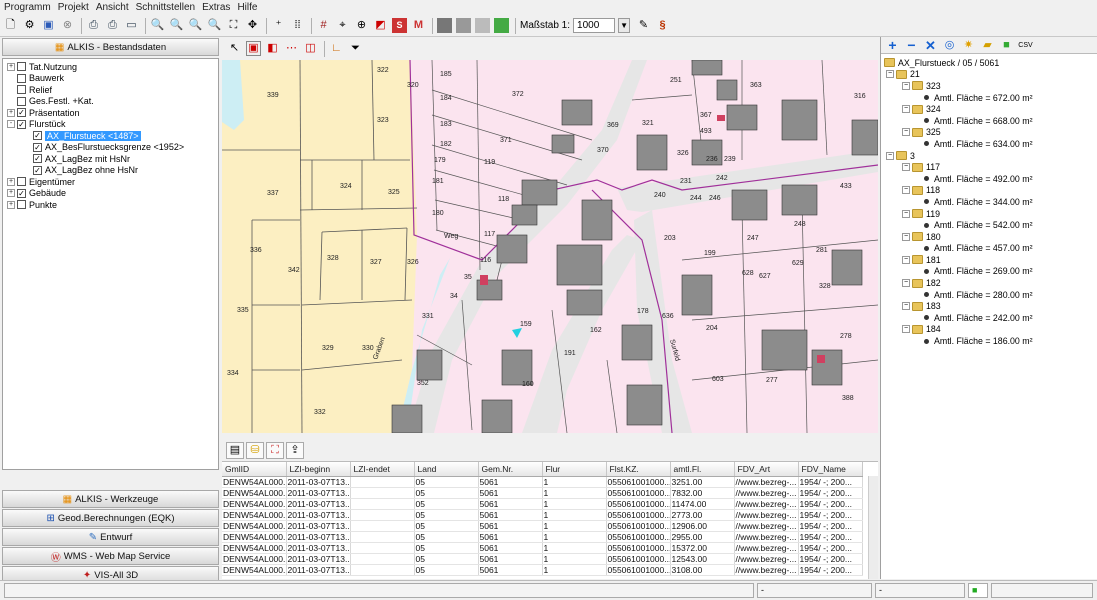 The height and width of the screenshot is (600, 1097). What do you see at coordinates (594, 25) in the screenshot?
I see `scale-input: 1000` at bounding box center [594, 25].